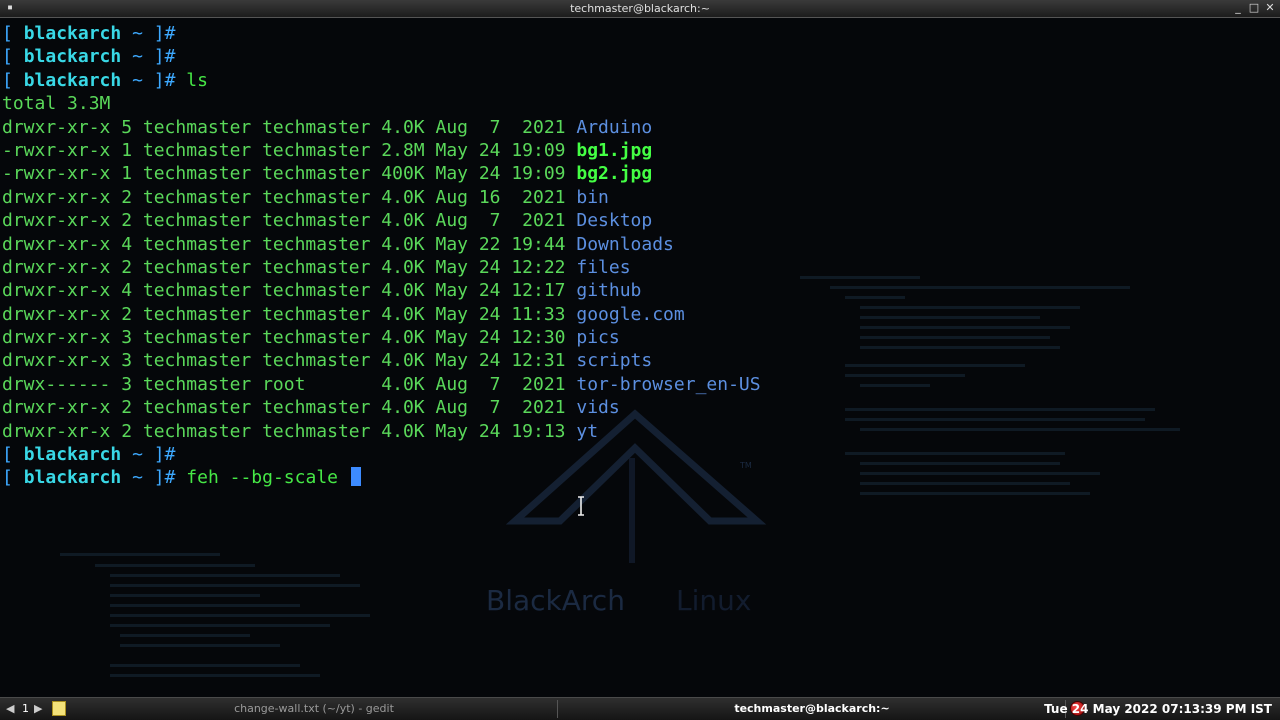 This screenshot has width=1280, height=720. What do you see at coordinates (598, 408) in the screenshot?
I see `dir-name: vids` at bounding box center [598, 408].